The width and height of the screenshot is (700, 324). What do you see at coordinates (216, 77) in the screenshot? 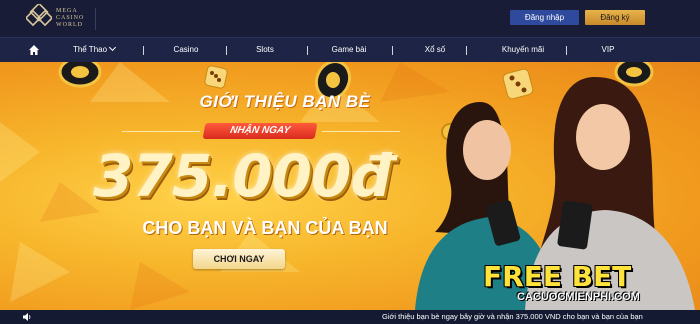
I see `dice-icon` at bounding box center [216, 77].